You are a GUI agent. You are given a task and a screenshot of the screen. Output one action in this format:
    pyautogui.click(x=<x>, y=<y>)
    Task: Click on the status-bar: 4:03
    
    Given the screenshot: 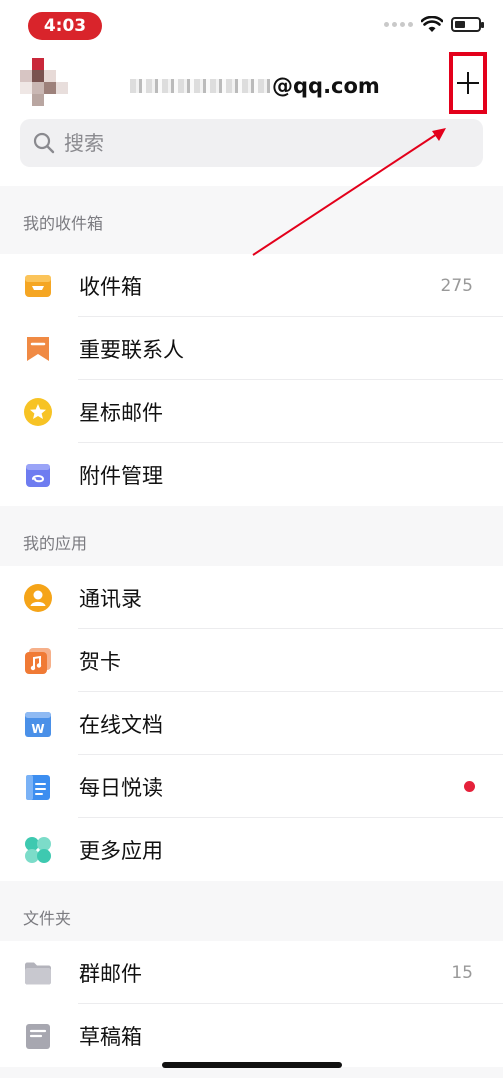 What is the action you would take?
    pyautogui.click(x=251, y=26)
    